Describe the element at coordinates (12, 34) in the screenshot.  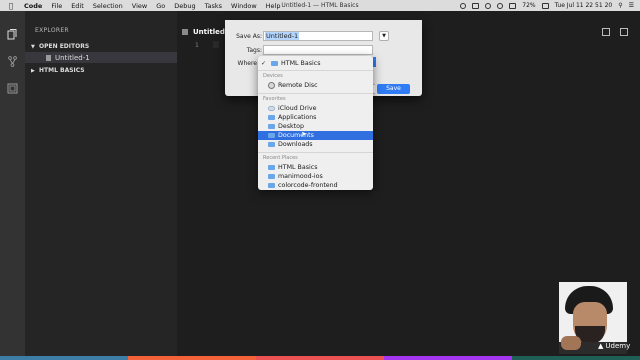
I see `explorer-icon` at that location.